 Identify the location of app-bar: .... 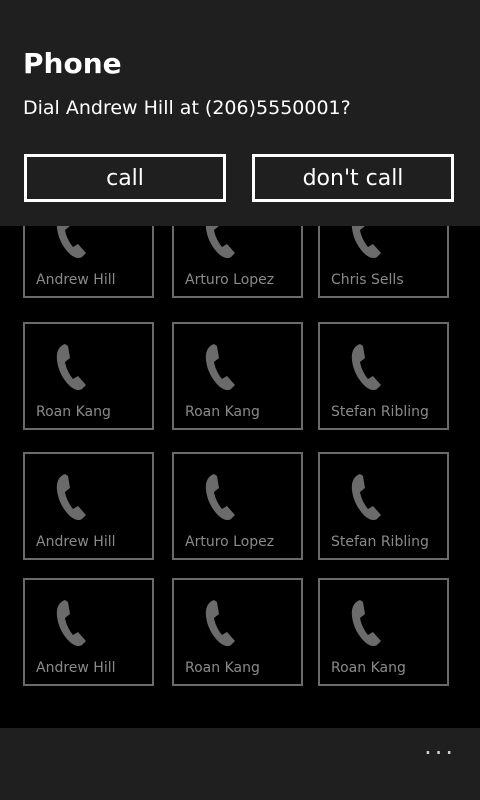
(240, 764).